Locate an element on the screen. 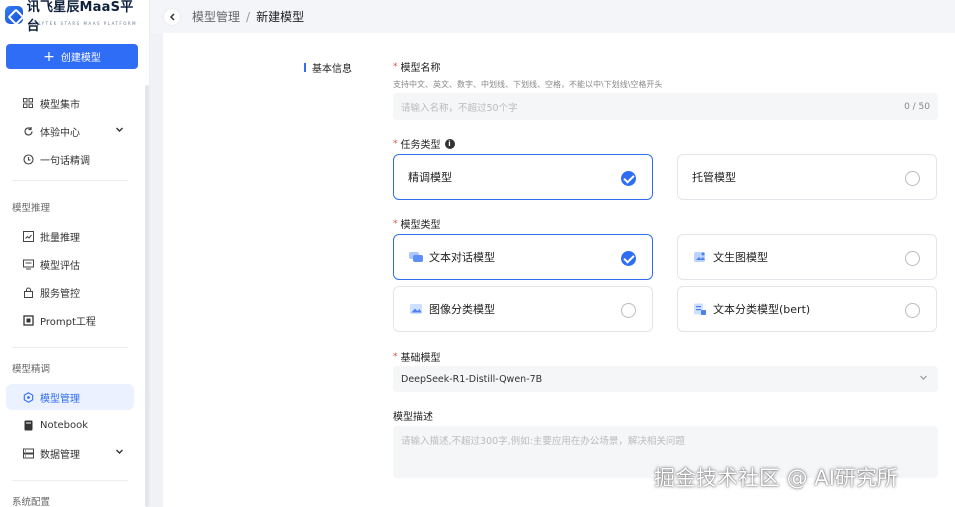 The height and width of the screenshot is (507, 955). sidebar-item-service-control: 服务管控 is located at coordinates (70, 292).